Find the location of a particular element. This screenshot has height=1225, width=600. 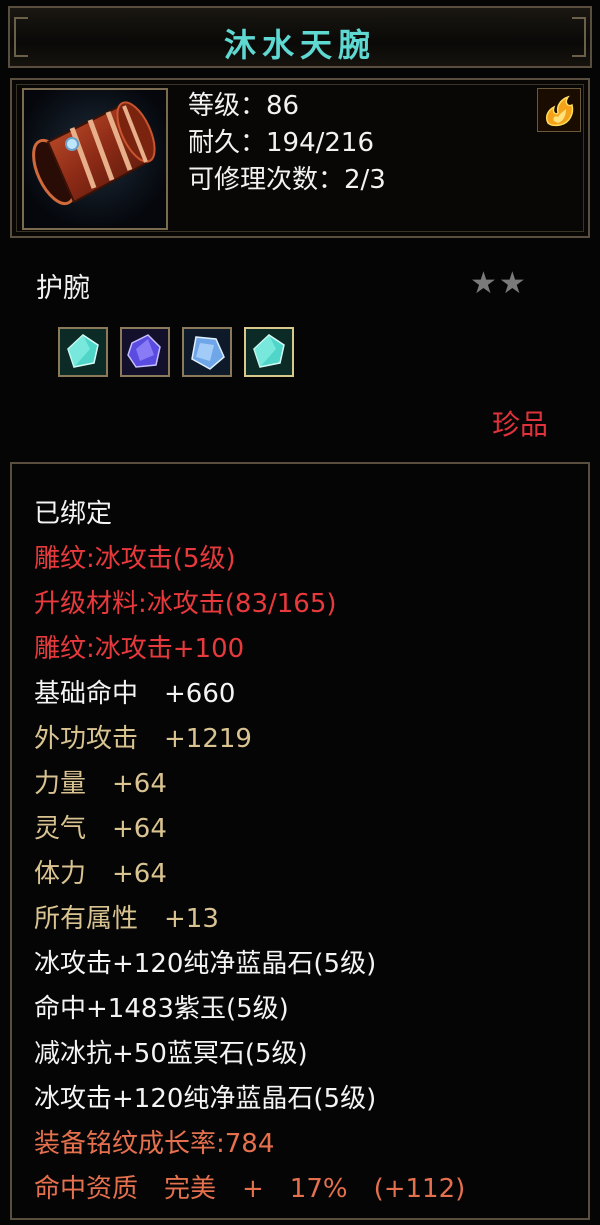

flame-badge is located at coordinates (559, 110).